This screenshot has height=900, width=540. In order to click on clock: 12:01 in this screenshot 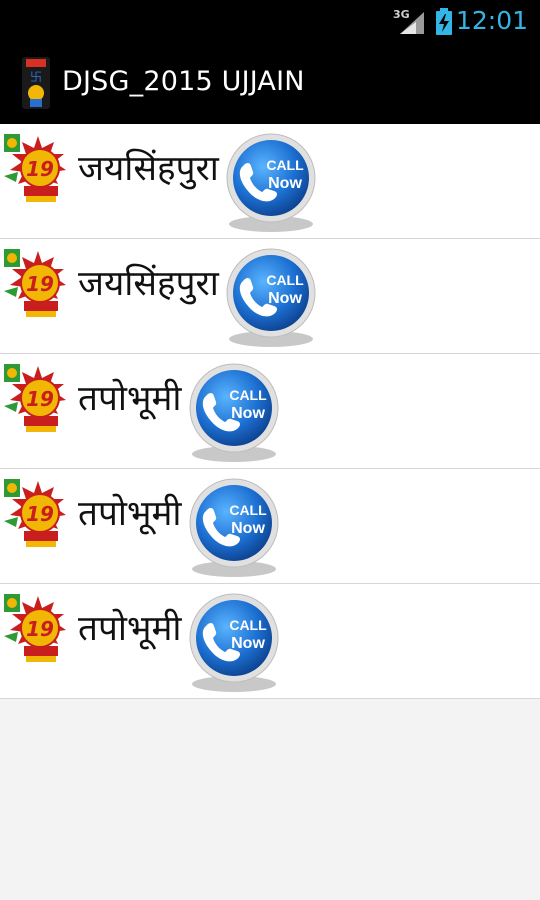, I will do `click(491, 20)`.